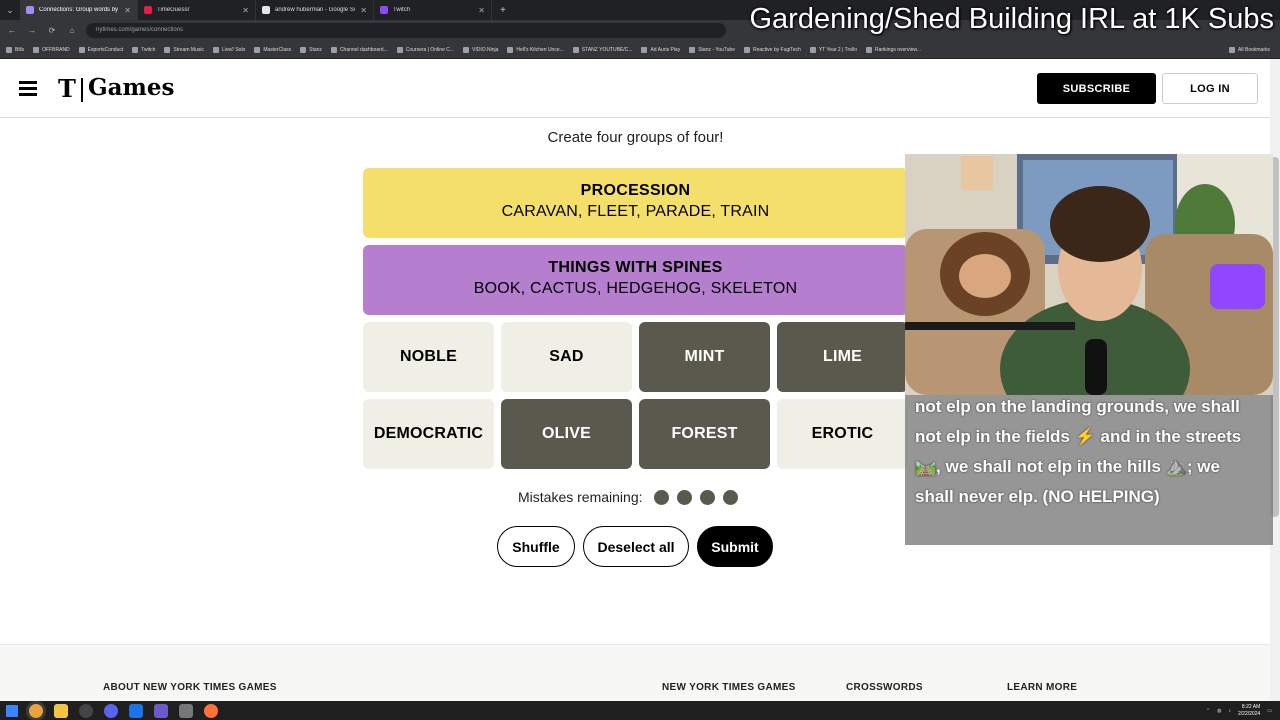 Image resolution: width=1280 pixels, height=720 pixels. What do you see at coordinates (842, 357) in the screenshot?
I see `word-tile: LIME` at bounding box center [842, 357].